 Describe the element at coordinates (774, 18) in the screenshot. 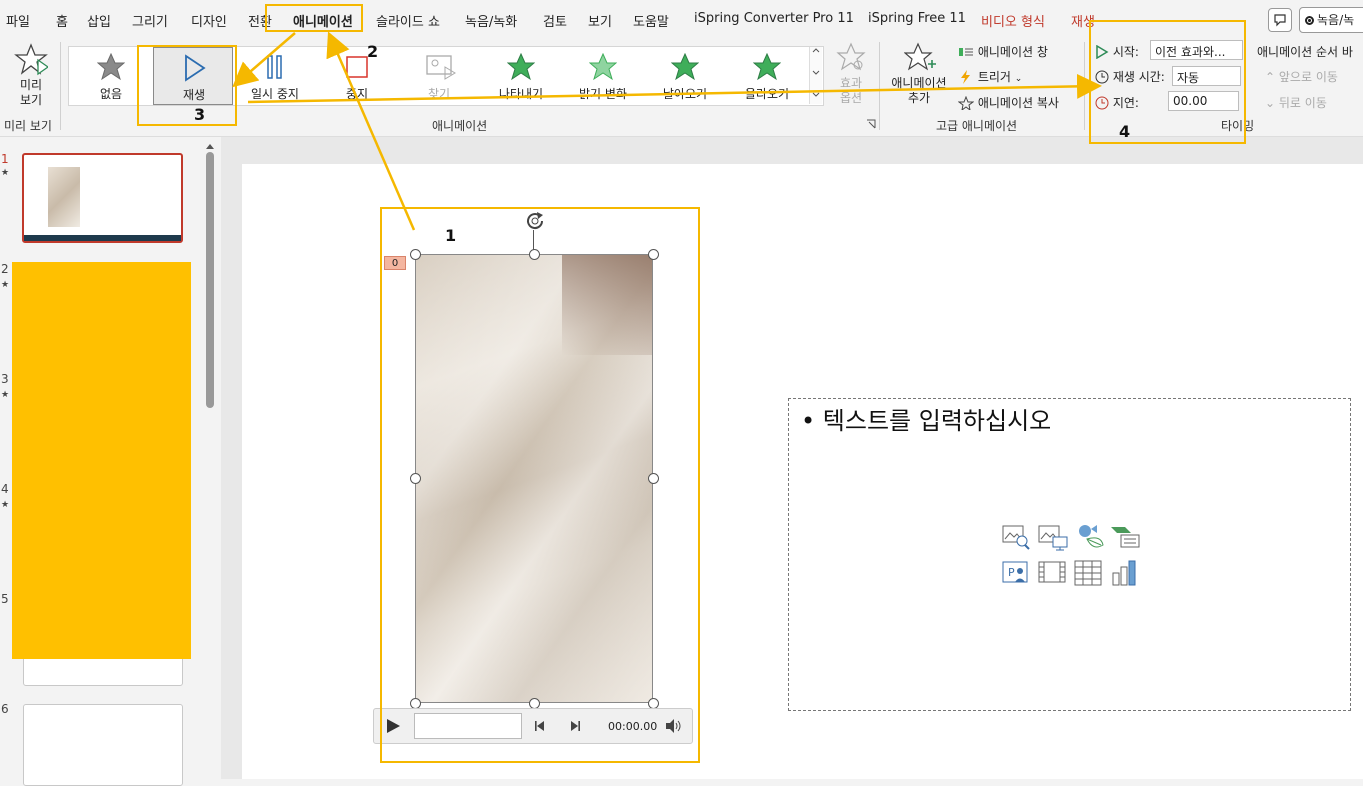

I see `tab-ispring-converter: iSpring Converter Pro 11` at that location.